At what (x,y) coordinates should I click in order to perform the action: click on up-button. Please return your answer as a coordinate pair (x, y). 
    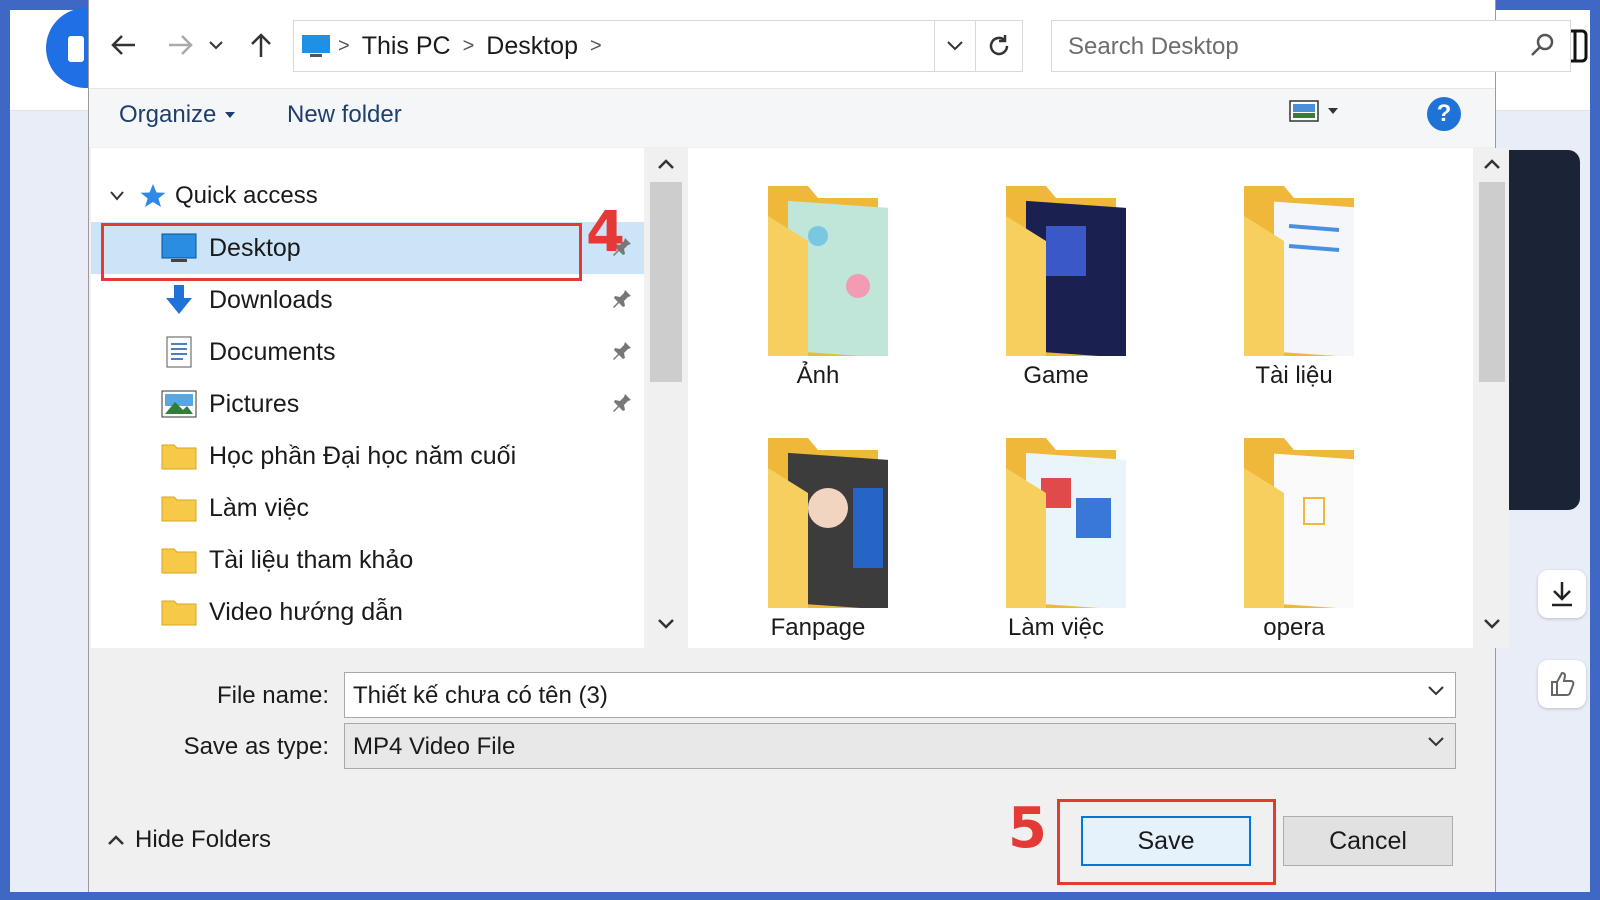
    Looking at the image, I should click on (261, 45).